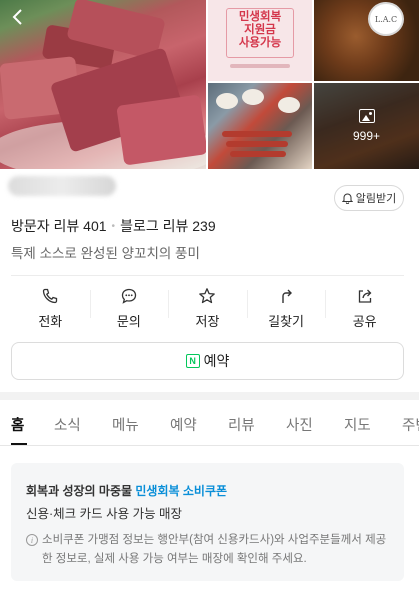  What do you see at coordinates (209, 396) in the screenshot?
I see `section-gap` at bounding box center [209, 396].